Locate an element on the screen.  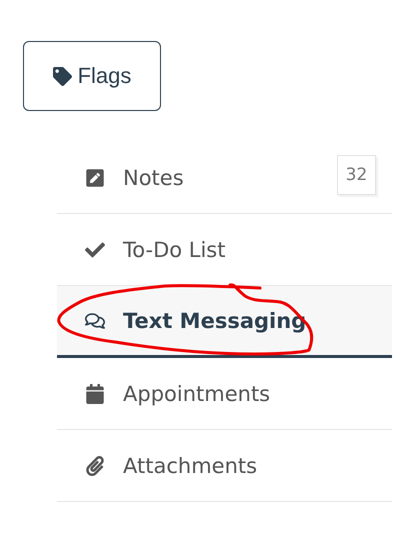
menu-label: Appointments is located at coordinates (196, 394).